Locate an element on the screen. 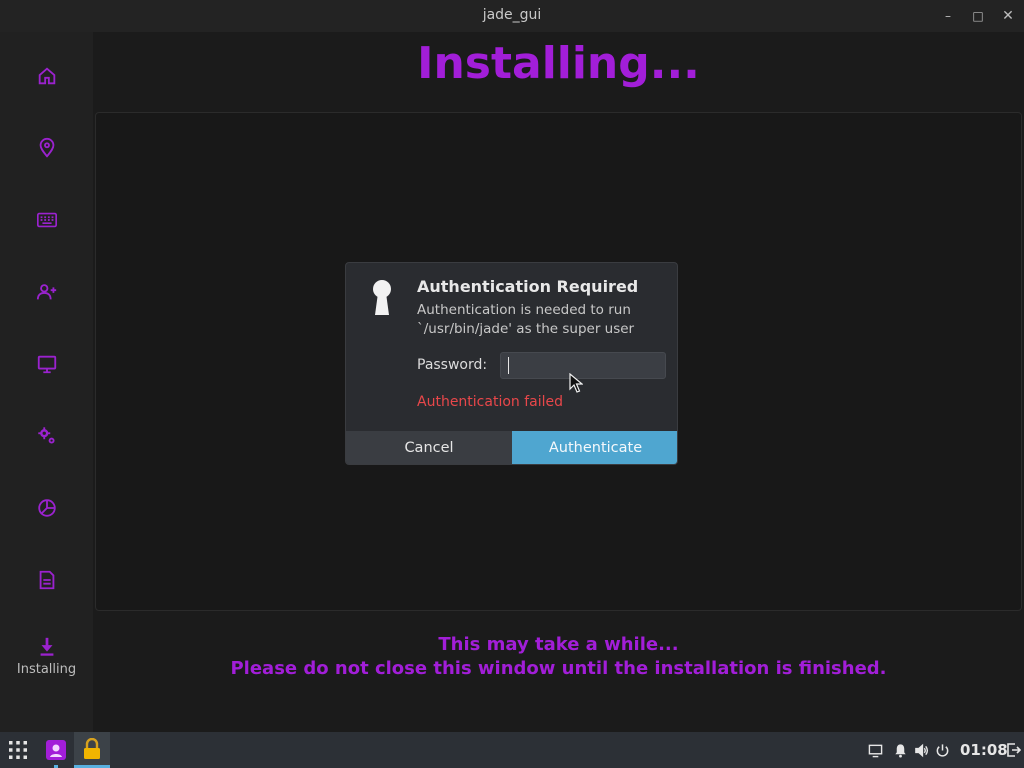  download-icon is located at coordinates (46, 646).